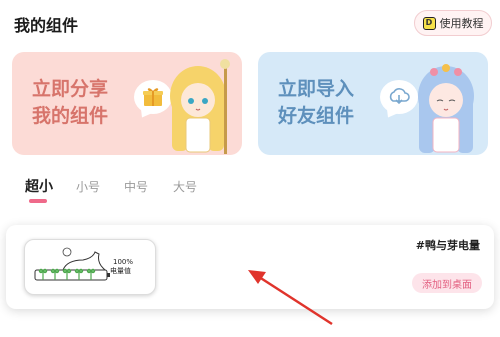 The image size is (500, 337). Describe the element at coordinates (70, 89) in the screenshot. I see `share-banner-line1: 立即分享` at that location.